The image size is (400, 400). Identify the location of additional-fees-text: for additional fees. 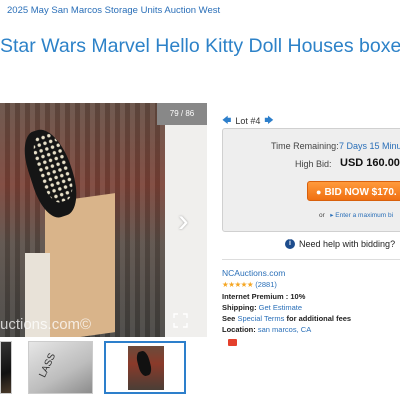
(319, 318).